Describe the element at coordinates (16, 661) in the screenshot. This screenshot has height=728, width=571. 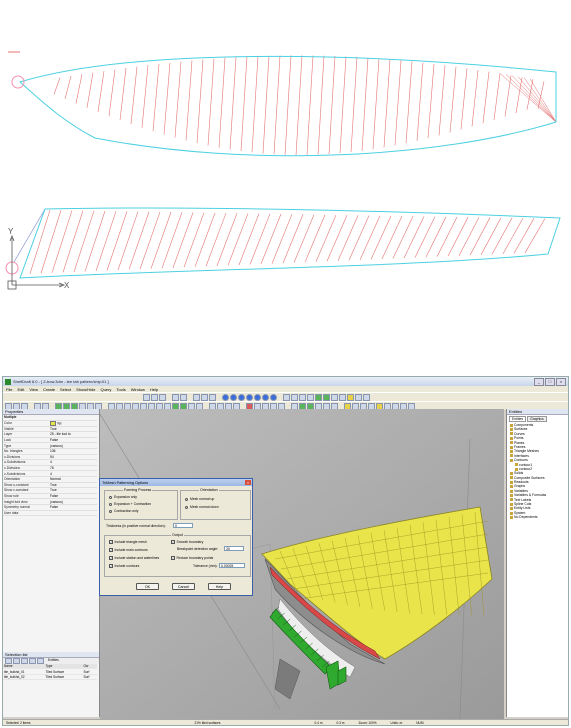
I see `add-icon` at that location.